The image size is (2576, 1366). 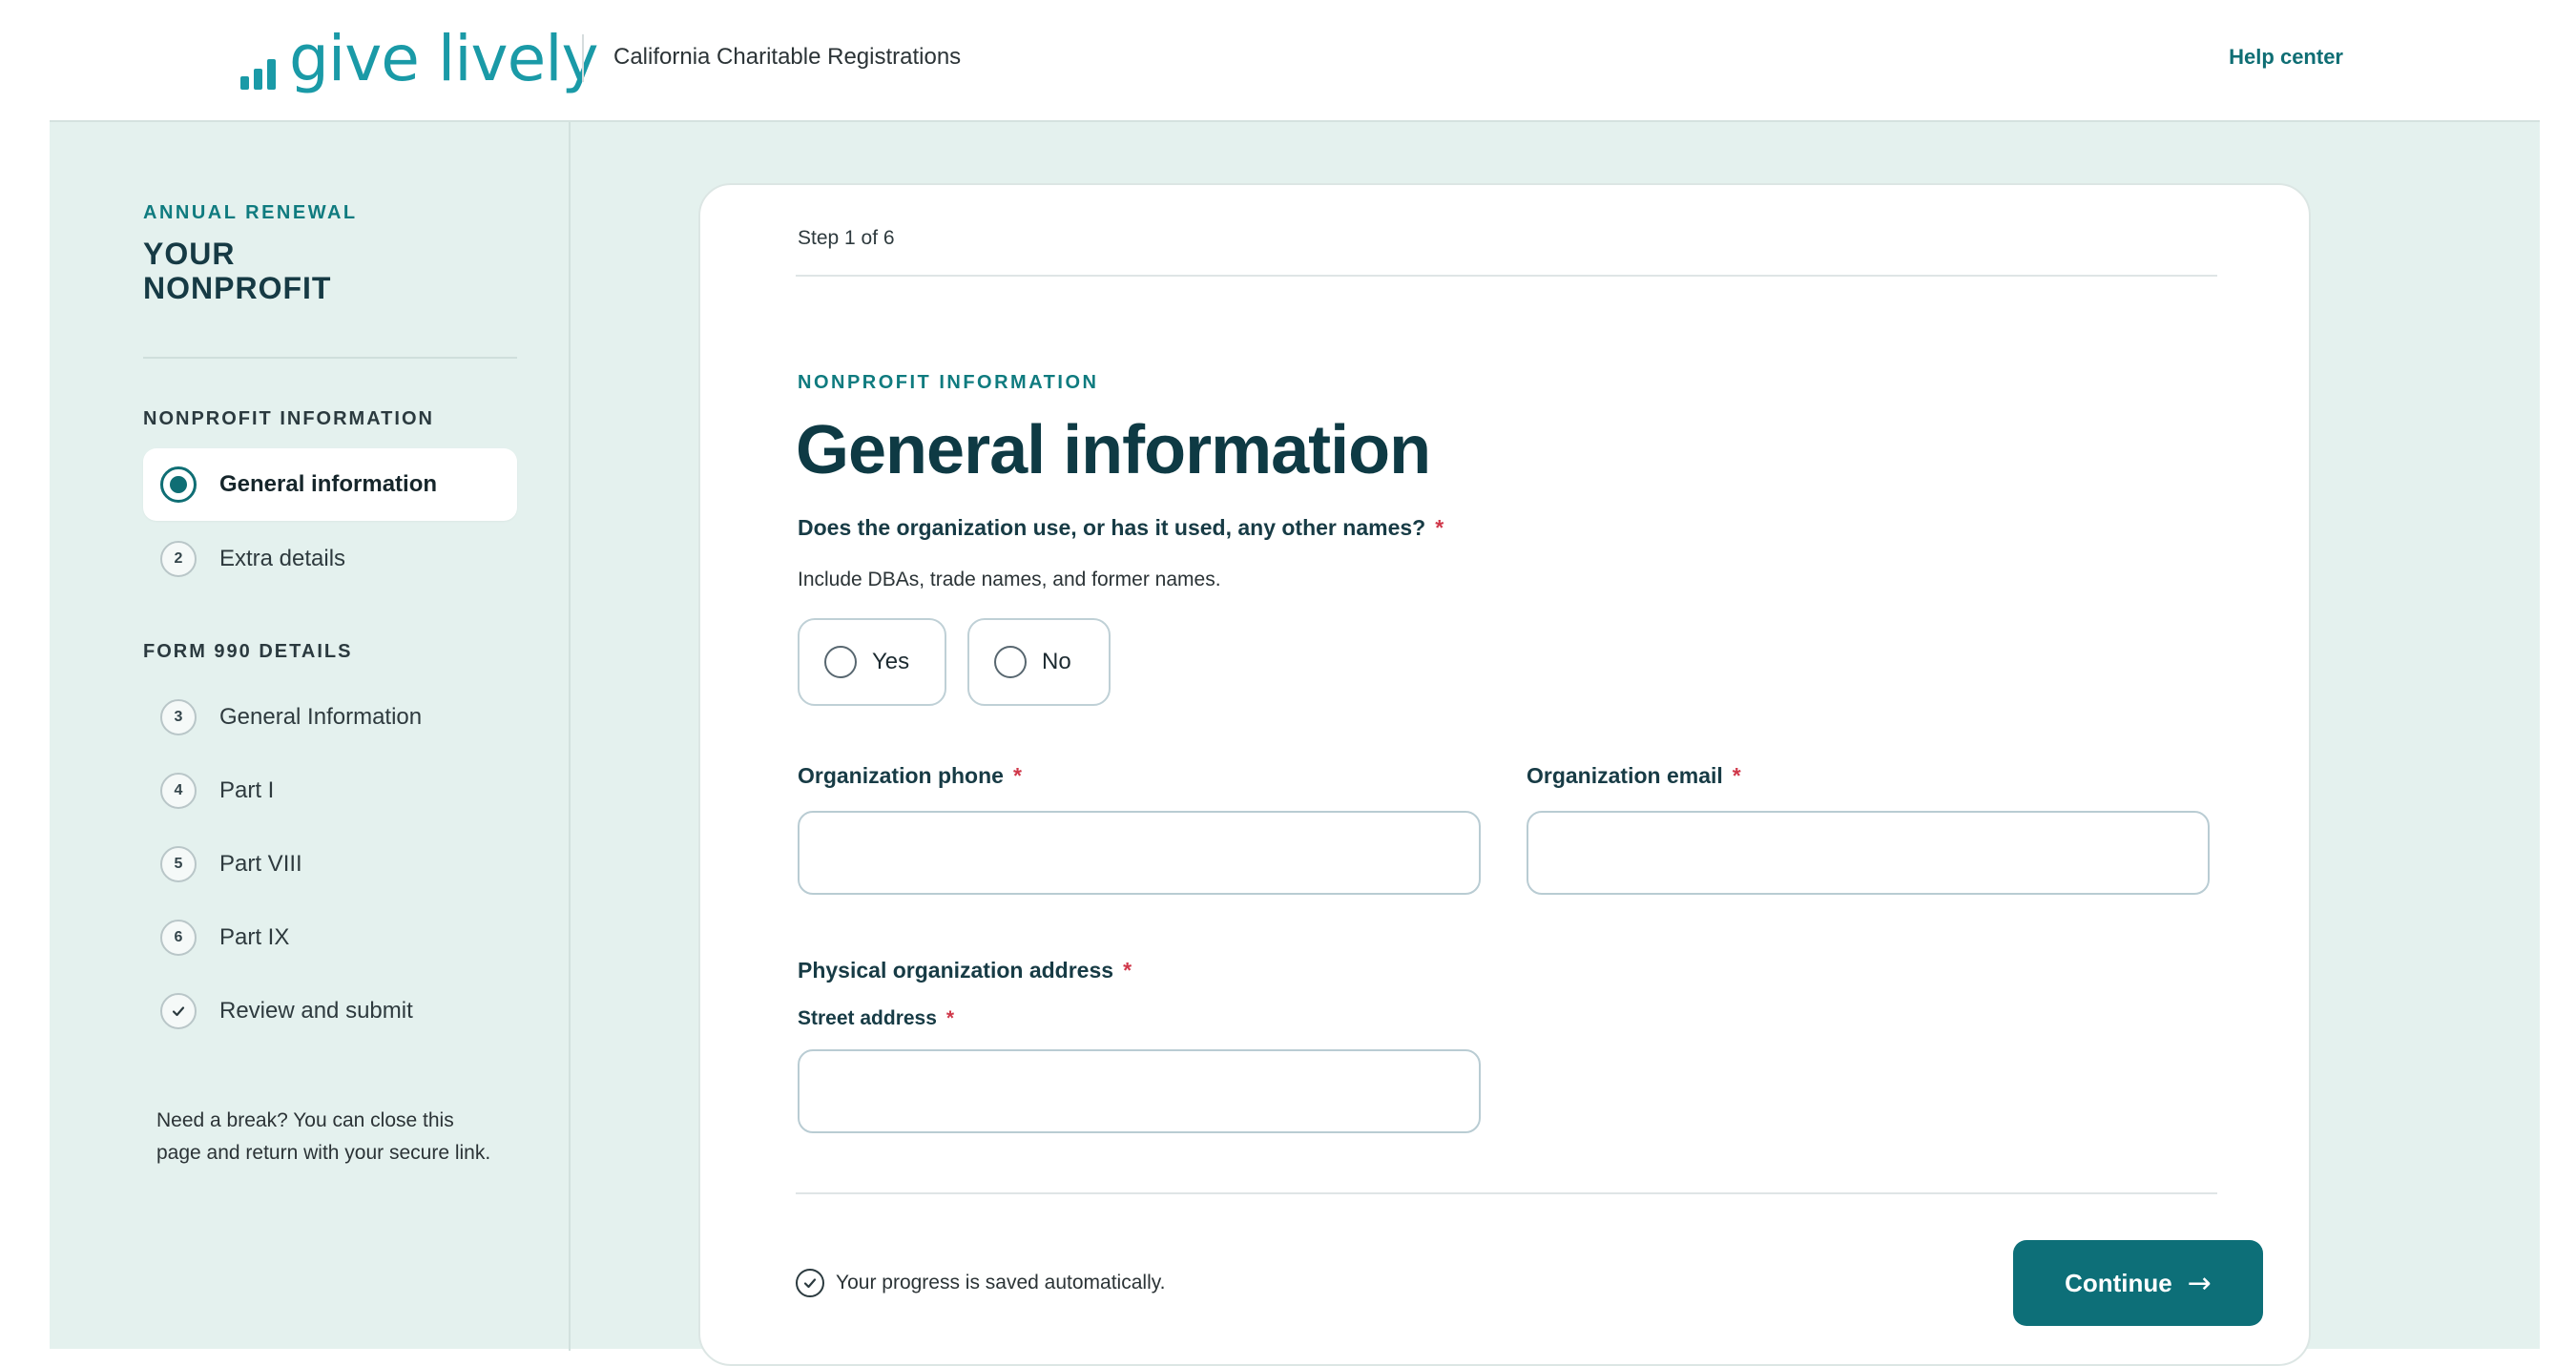 I want to click on sidebar-item-label: General information, so click(x=328, y=484).